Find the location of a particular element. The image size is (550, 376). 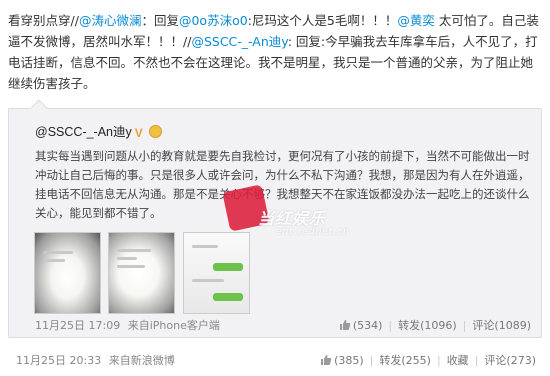

quote-pointer is located at coordinates (39, 108).